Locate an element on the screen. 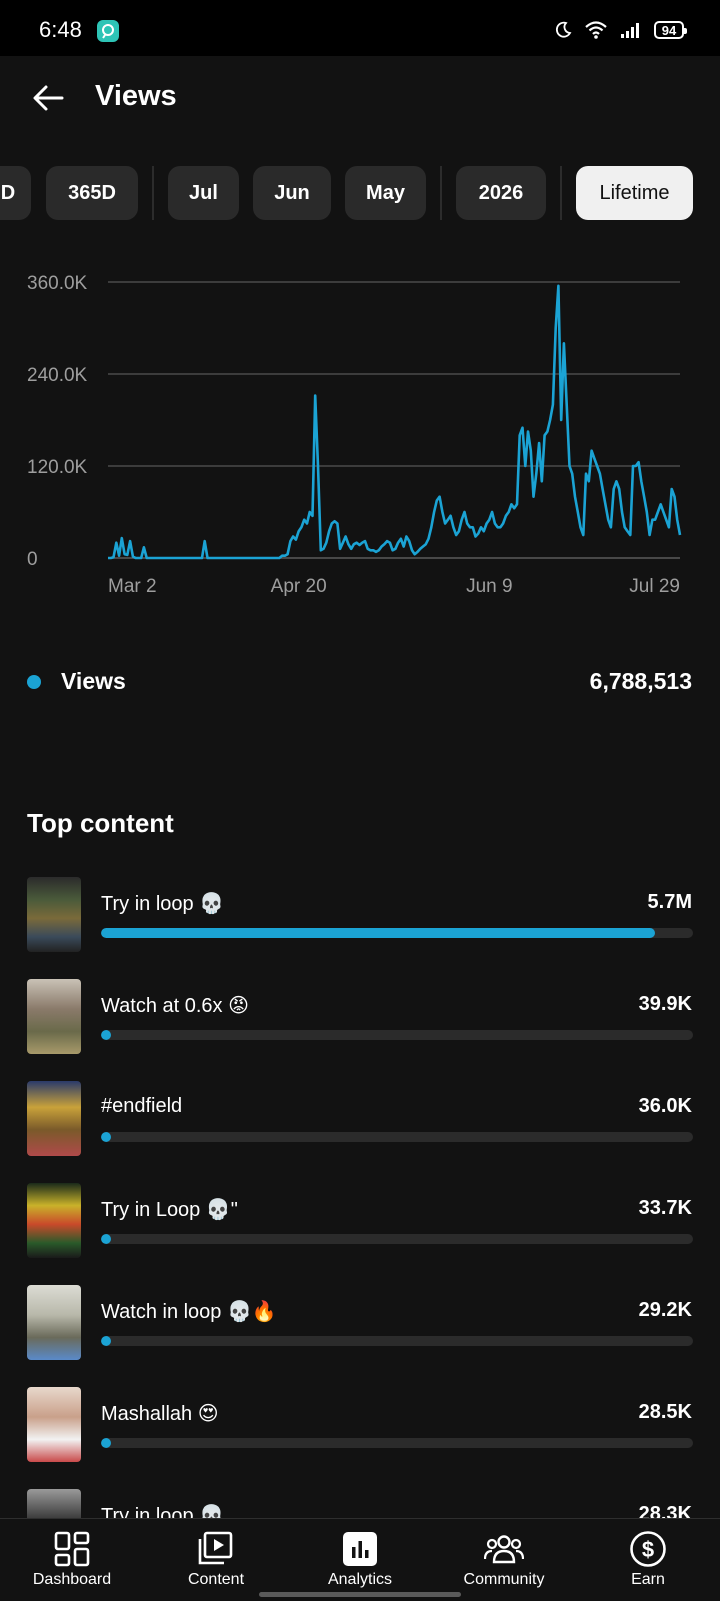  nav-earn: $ Earn is located at coordinates (648, 1560).